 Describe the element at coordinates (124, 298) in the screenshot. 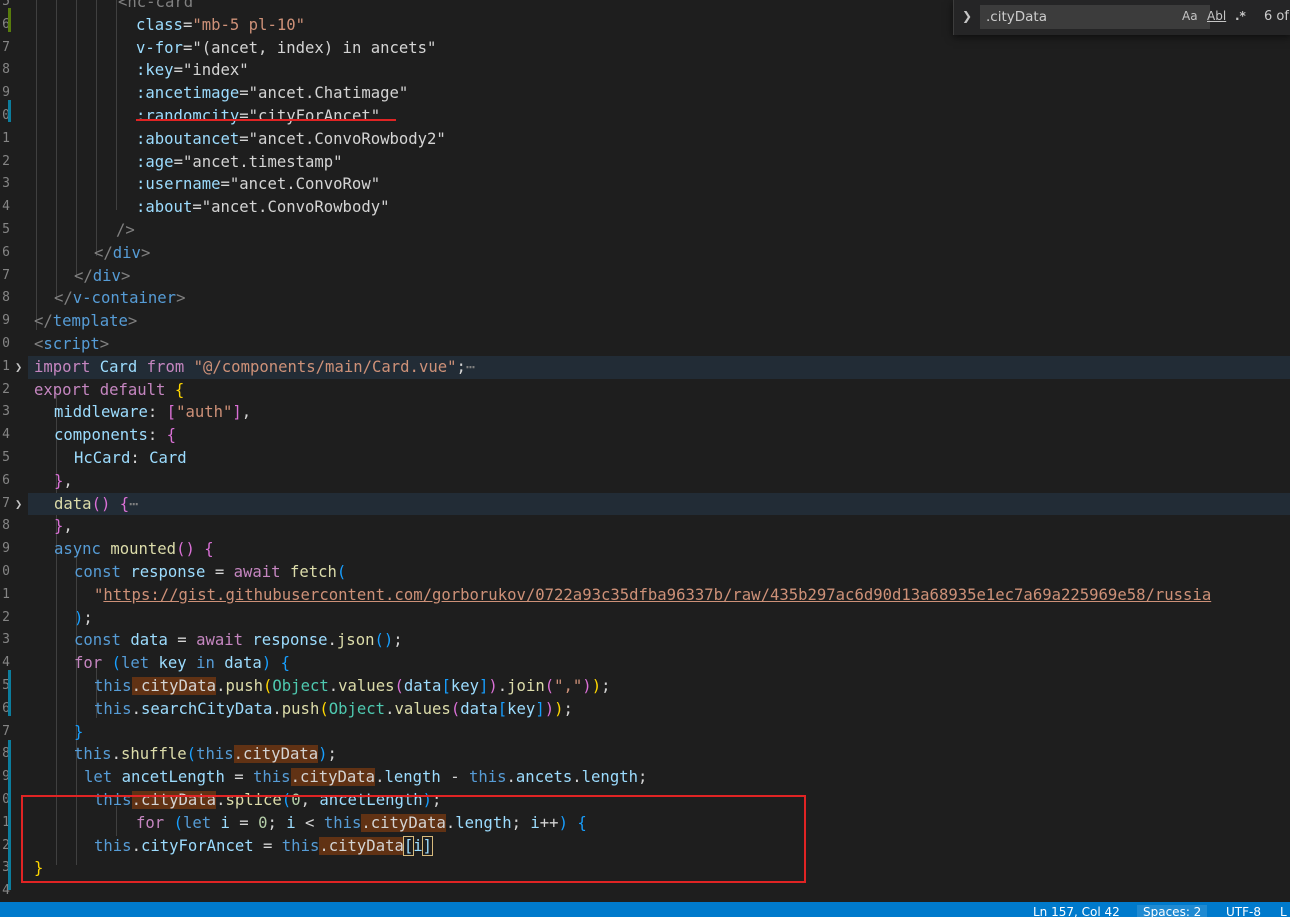

I see `code-token: v-container` at that location.